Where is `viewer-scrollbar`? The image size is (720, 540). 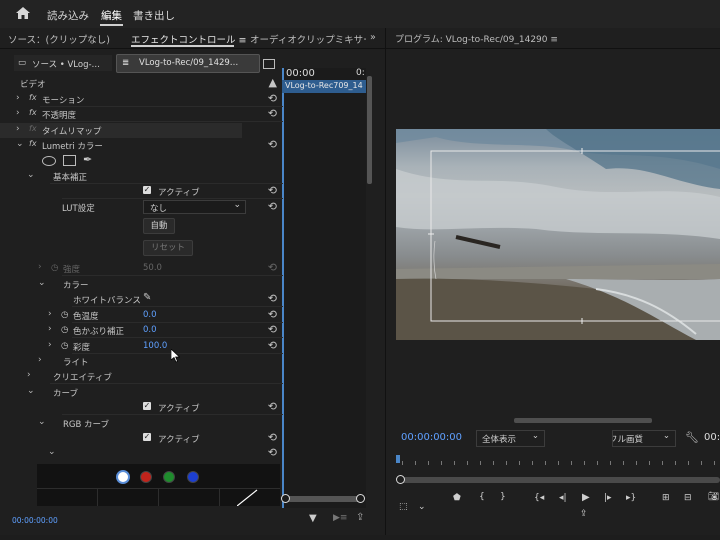 viewer-scrollbar is located at coordinates (583, 420).